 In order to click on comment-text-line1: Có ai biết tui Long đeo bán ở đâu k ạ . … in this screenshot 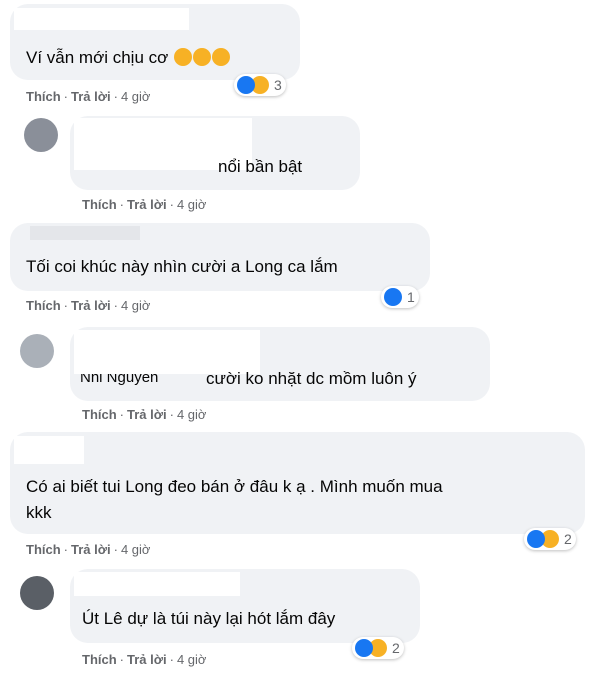, I will do `click(234, 486)`.